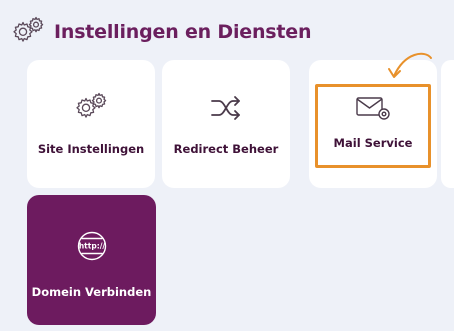 Image resolution: width=454 pixels, height=331 pixels. What do you see at coordinates (226, 149) in the screenshot?
I see `tile-label: Redirect Beheer` at bounding box center [226, 149].